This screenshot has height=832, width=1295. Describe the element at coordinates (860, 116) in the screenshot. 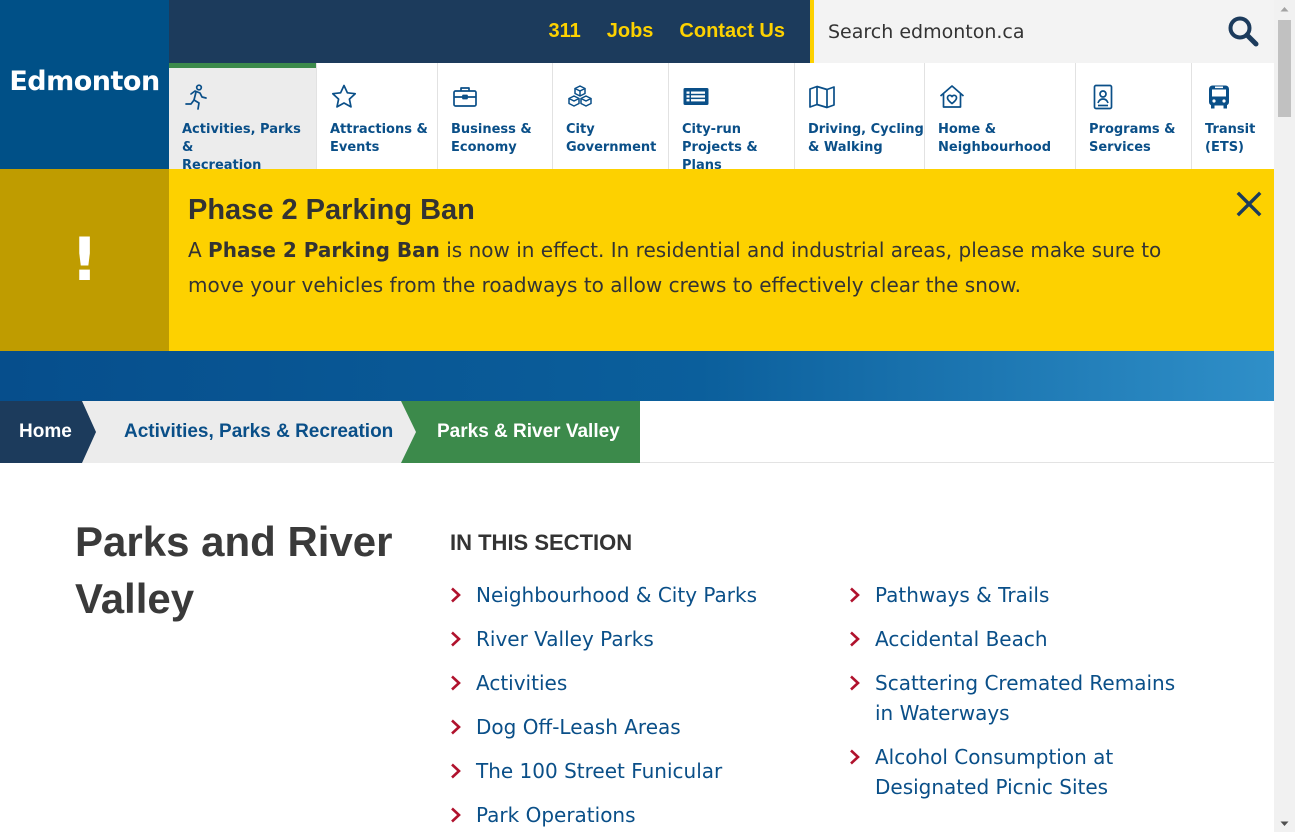

I see `nav-item-driving: Driving, Cycling & Walking` at that location.